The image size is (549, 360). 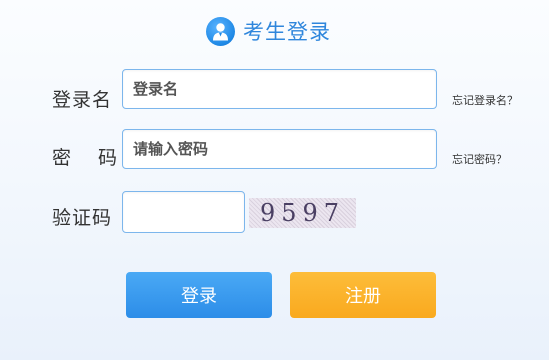 I want to click on page-title: 考生登录, so click(x=287, y=32).